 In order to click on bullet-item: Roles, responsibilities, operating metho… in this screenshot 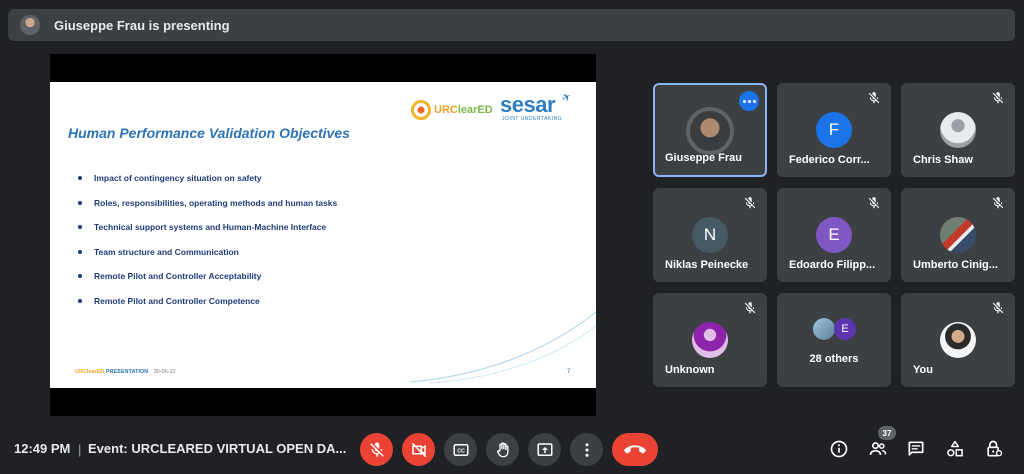, I will do `click(207, 209)`.